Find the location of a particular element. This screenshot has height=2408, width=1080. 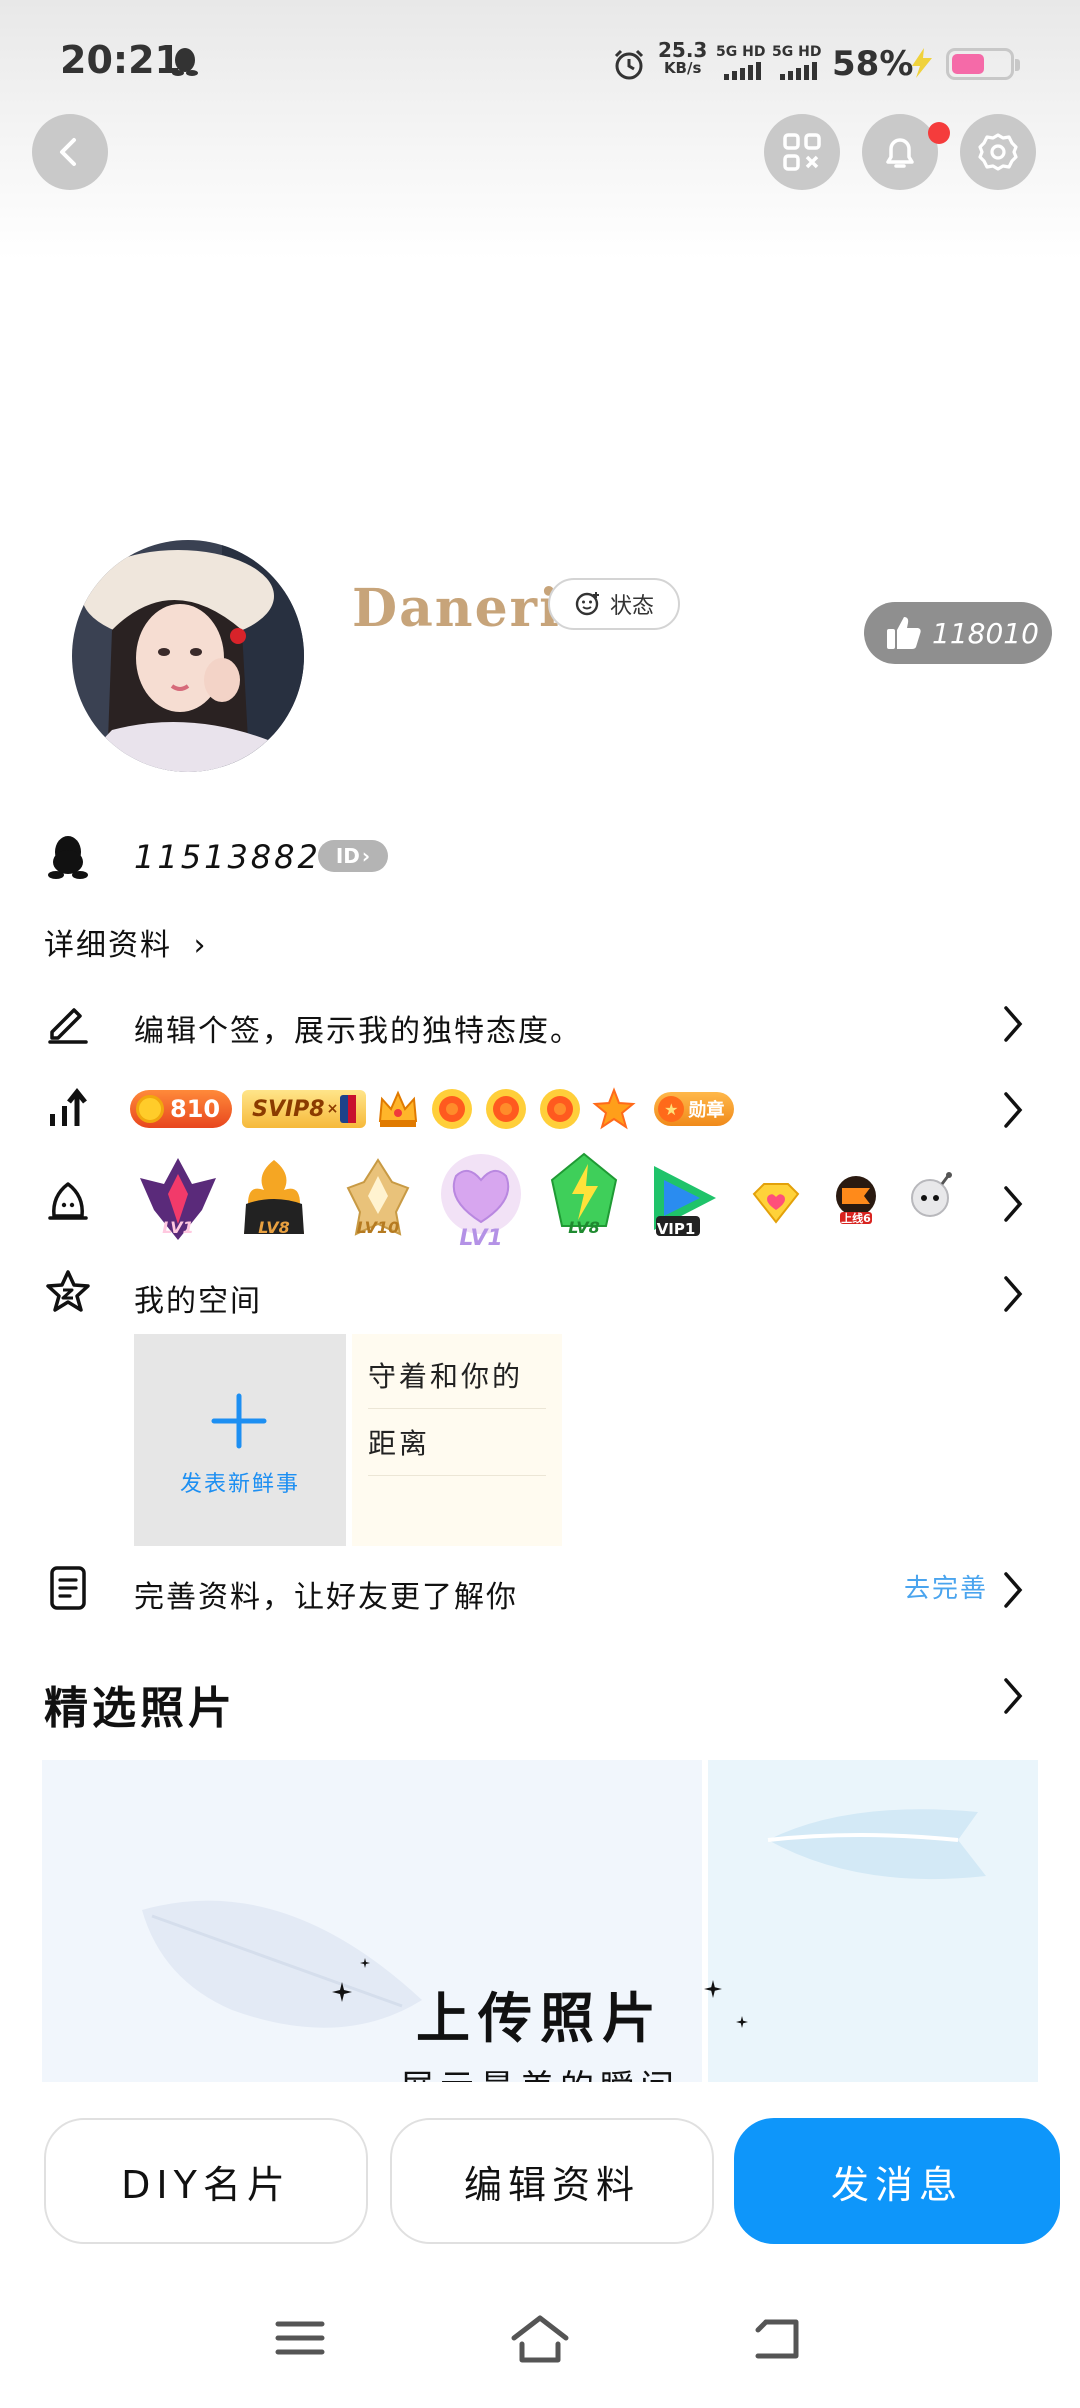

game-badge-1: LV1 is located at coordinates (178, 1199).